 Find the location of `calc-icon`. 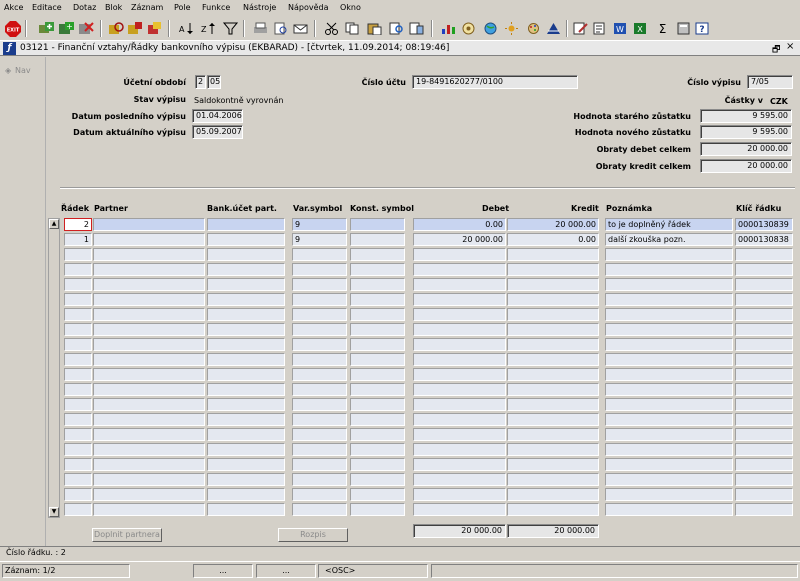

calc-icon is located at coordinates (683, 28).